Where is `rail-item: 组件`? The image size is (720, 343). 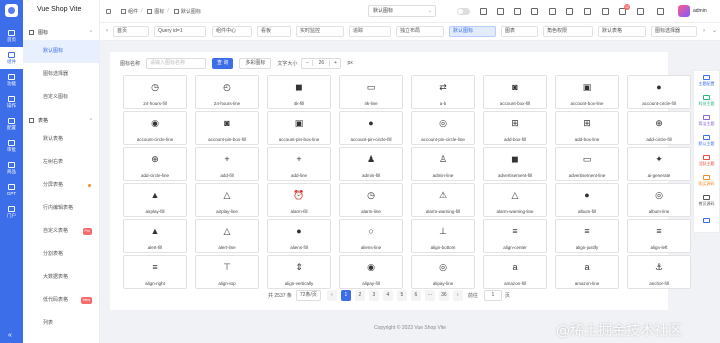
rail-item: 组件 is located at coordinates (11, 58).